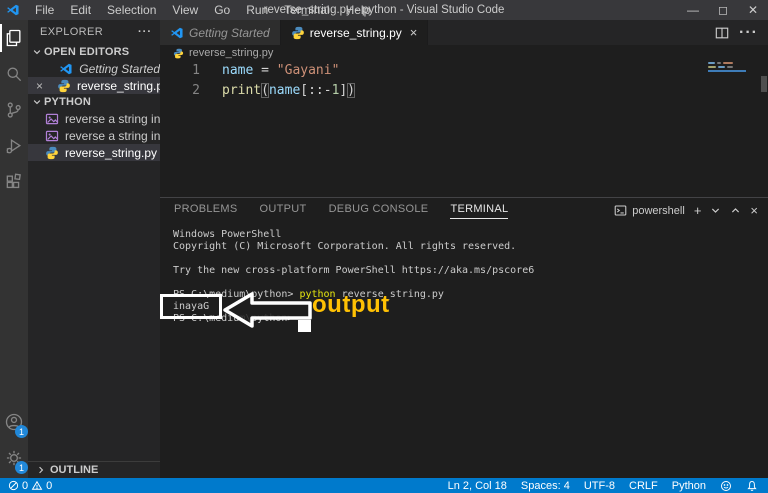 The image size is (768, 493). I want to click on folder-python-label: PYTHON, so click(68, 102).